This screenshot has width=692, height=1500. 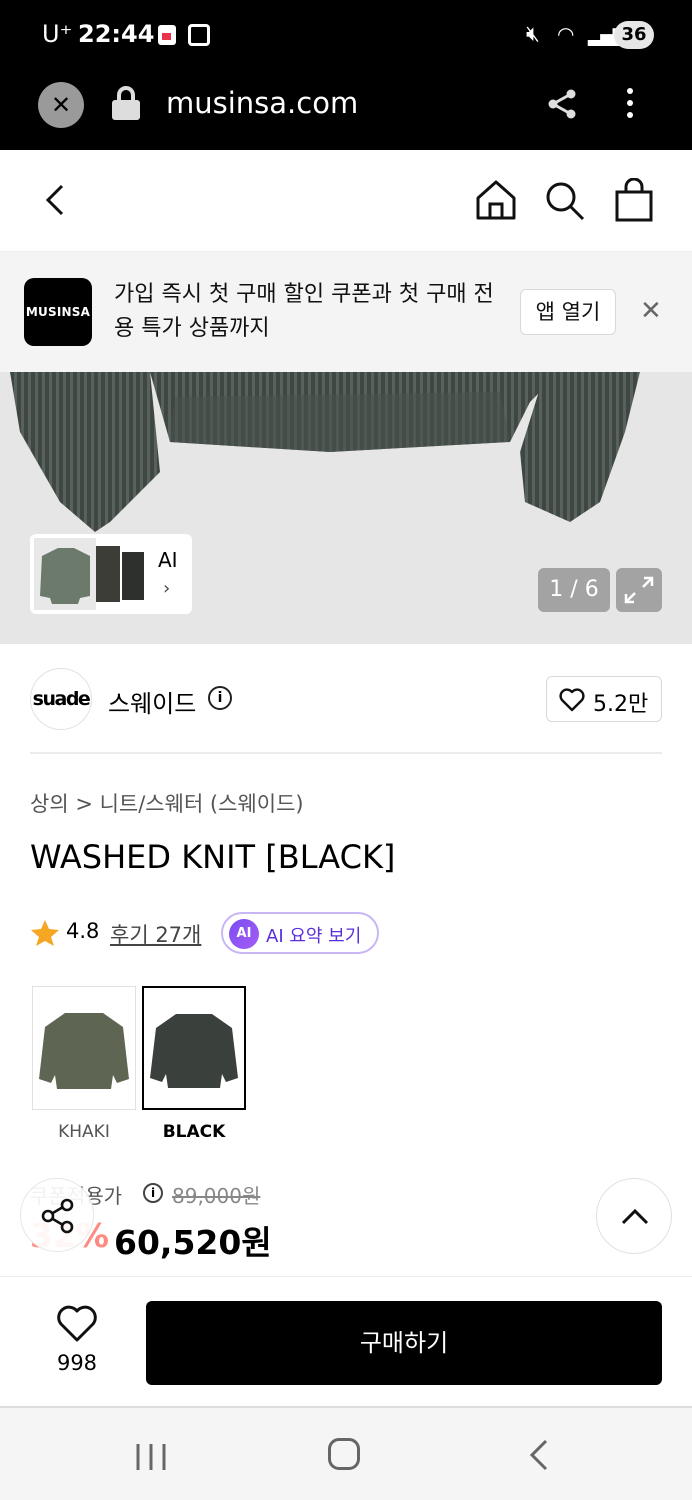 I want to click on close-tab-button: ✕, so click(x=61, y=105).